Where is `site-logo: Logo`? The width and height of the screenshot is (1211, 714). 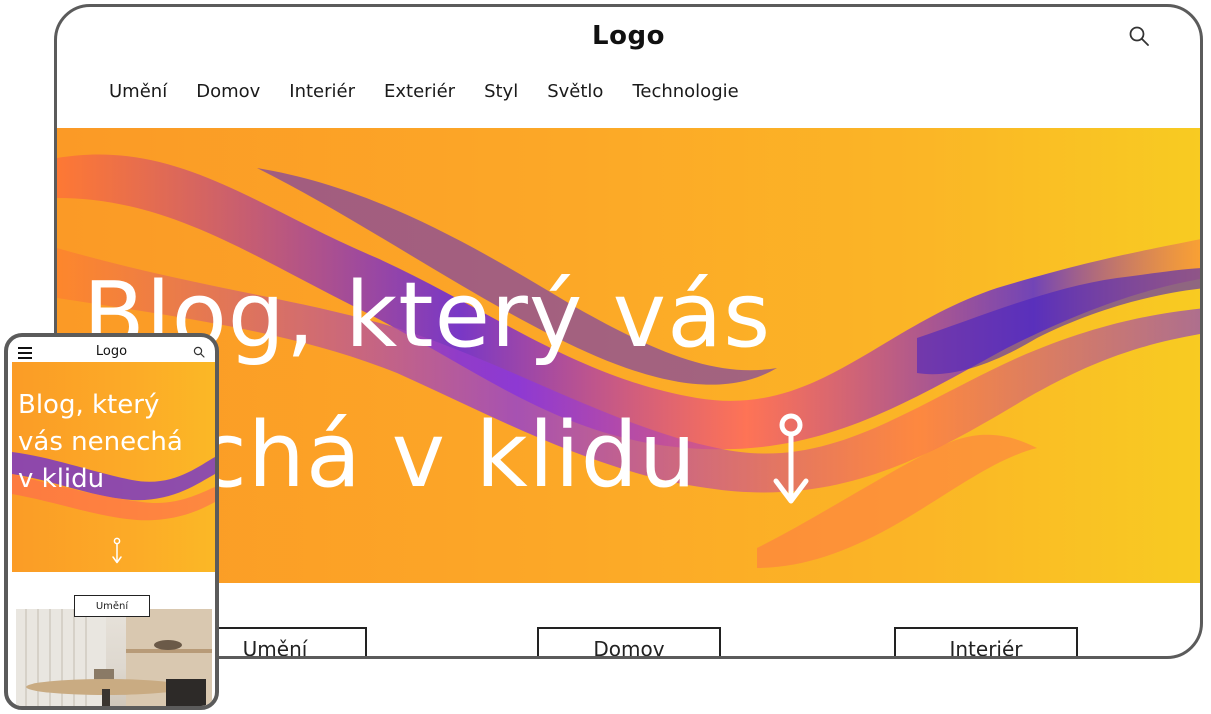 site-logo: Logo is located at coordinates (628, 36).